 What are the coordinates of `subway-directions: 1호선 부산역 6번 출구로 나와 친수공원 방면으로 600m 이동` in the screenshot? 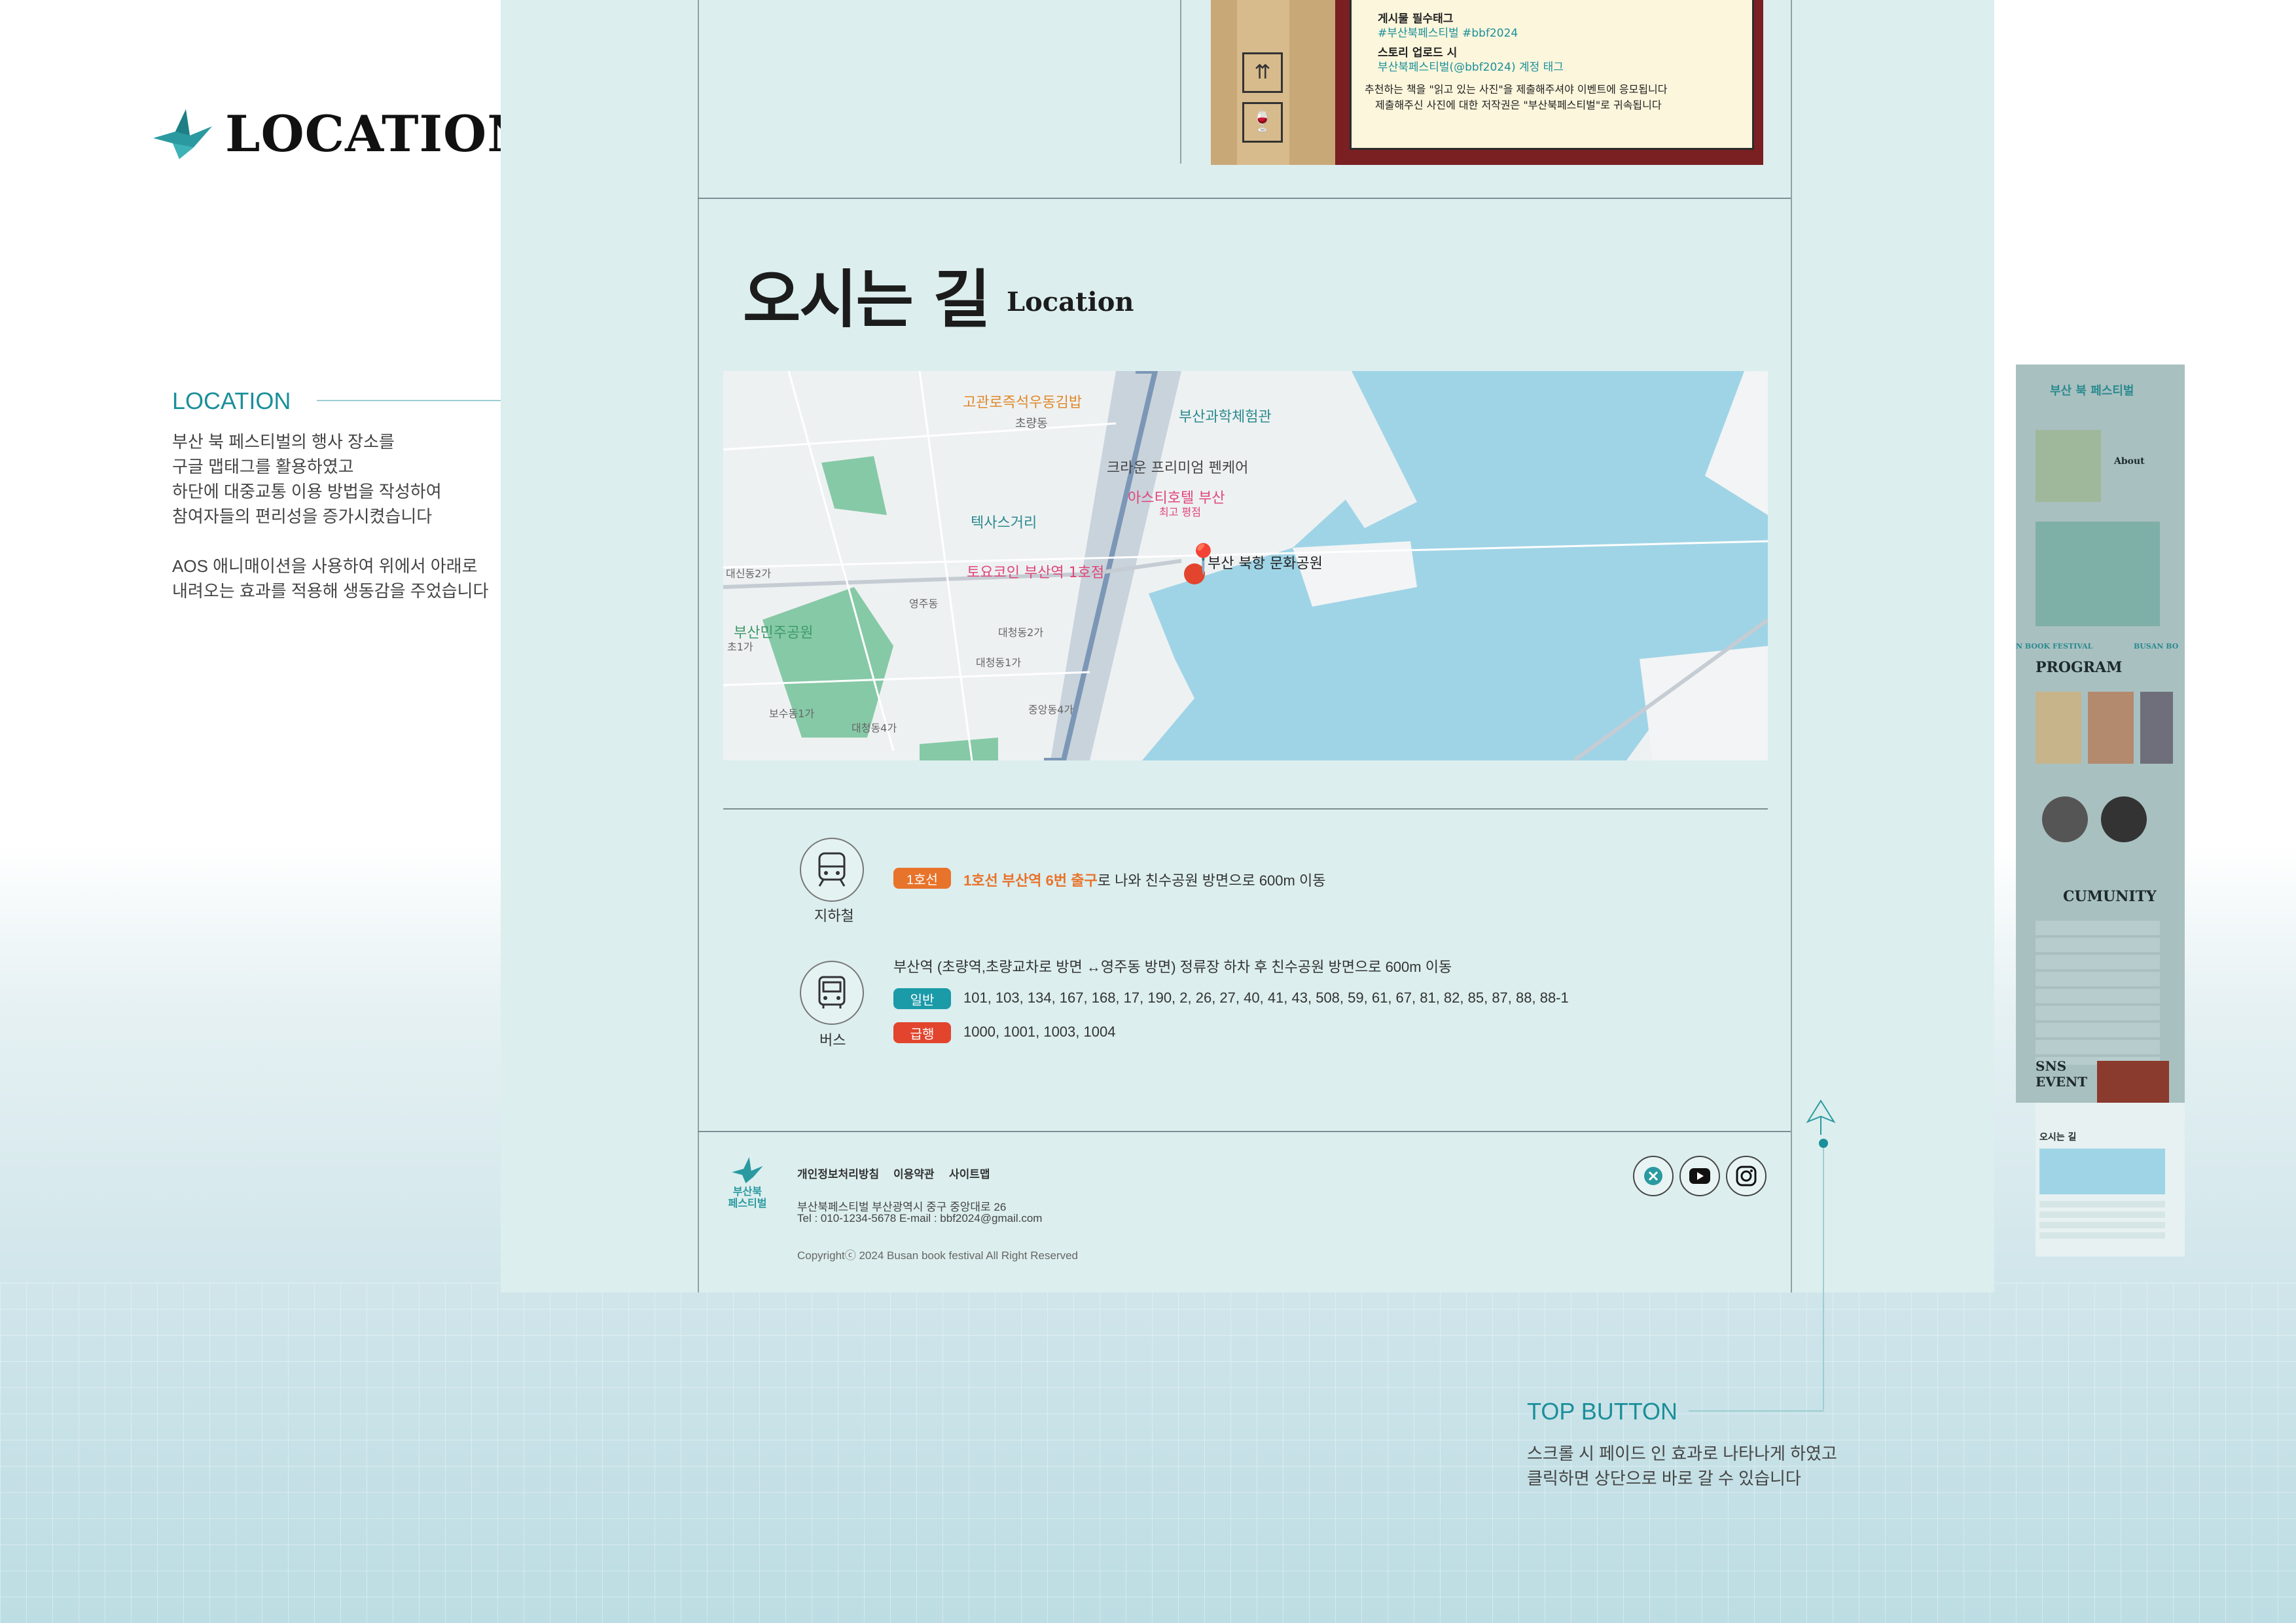 It's located at (1144, 879).